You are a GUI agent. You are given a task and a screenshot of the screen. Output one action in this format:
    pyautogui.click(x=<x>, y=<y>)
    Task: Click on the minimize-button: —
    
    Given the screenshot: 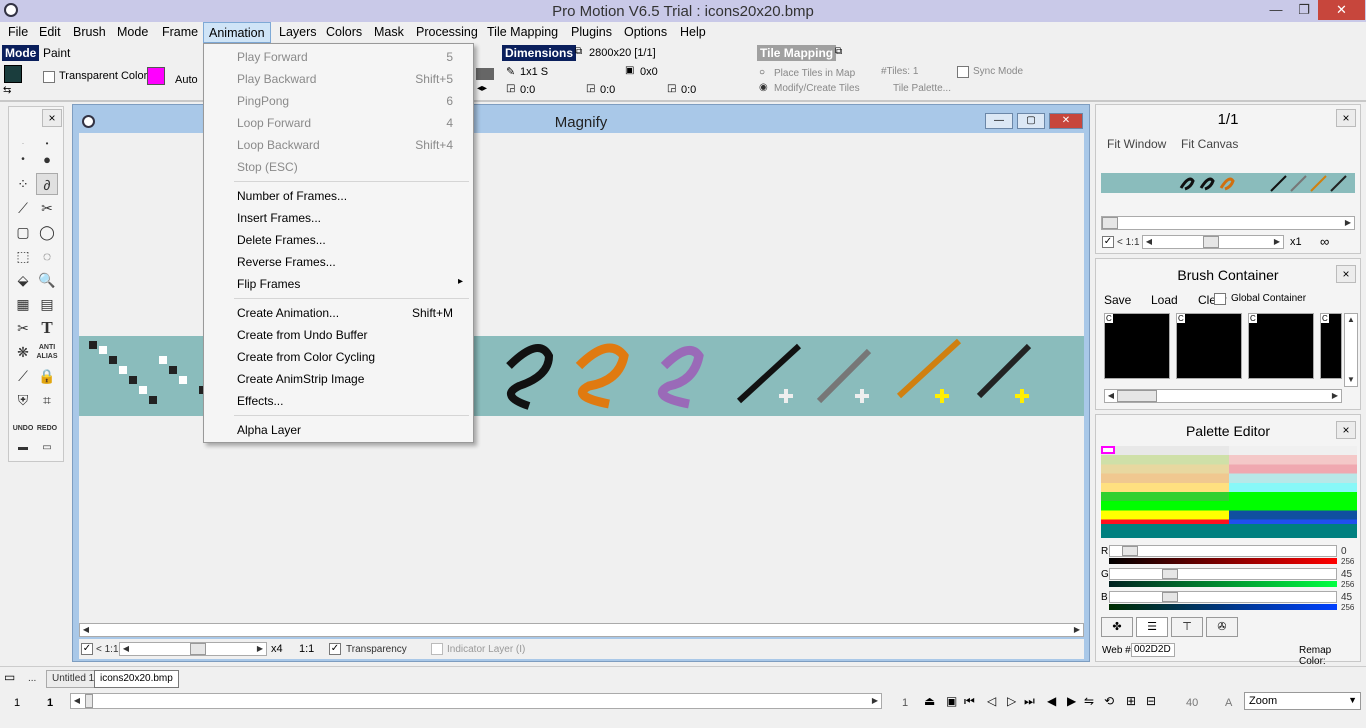 What is the action you would take?
    pyautogui.click(x=1276, y=10)
    